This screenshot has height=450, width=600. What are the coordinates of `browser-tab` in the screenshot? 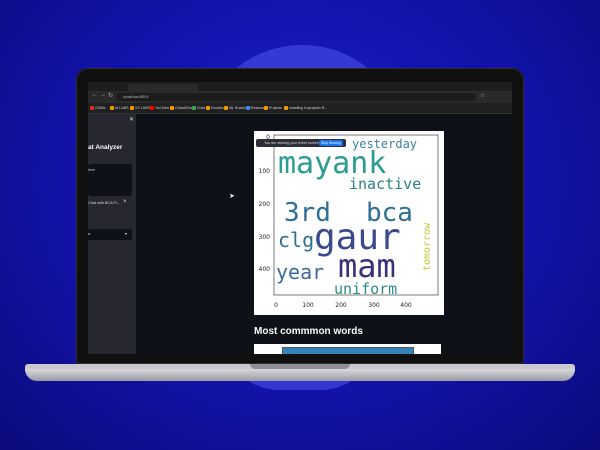 It's located at (163, 87).